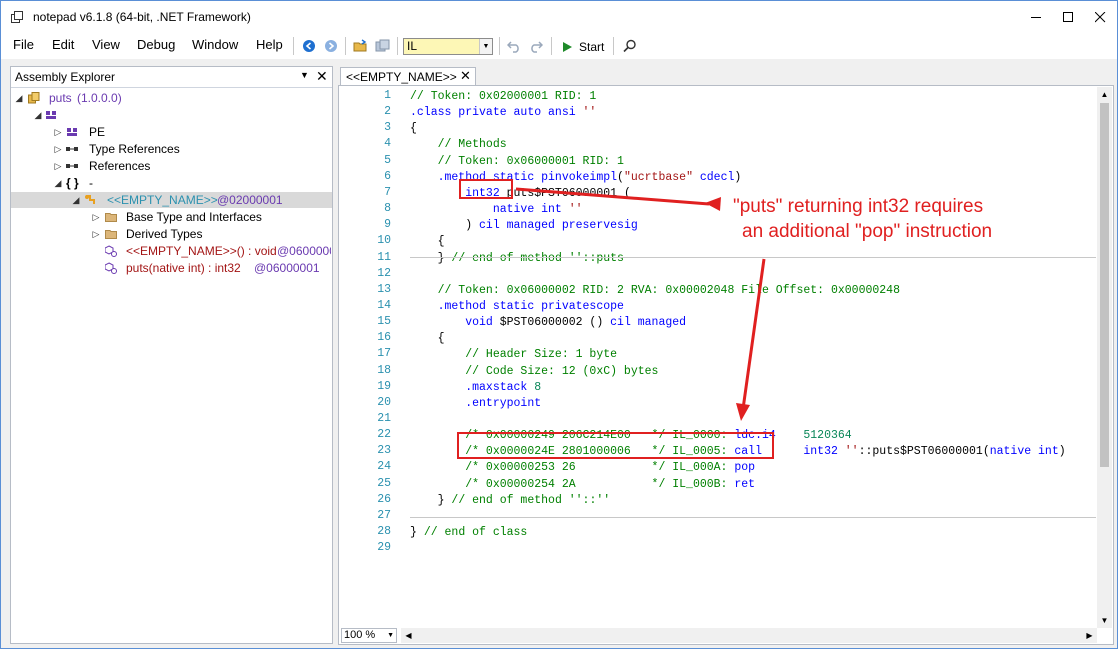 The image size is (1118, 649). I want to click on close-icon, so click(1097, 17).